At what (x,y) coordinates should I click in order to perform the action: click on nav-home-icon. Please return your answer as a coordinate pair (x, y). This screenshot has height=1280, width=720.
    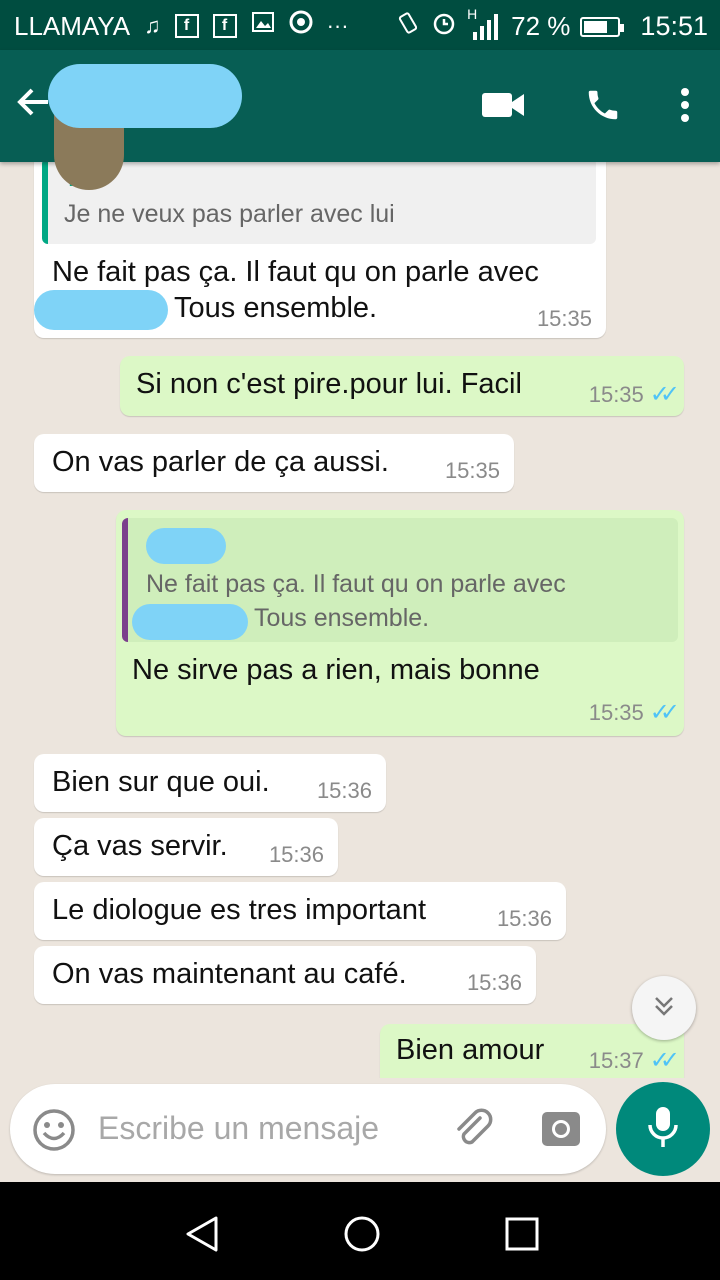
    Looking at the image, I should click on (362, 1236).